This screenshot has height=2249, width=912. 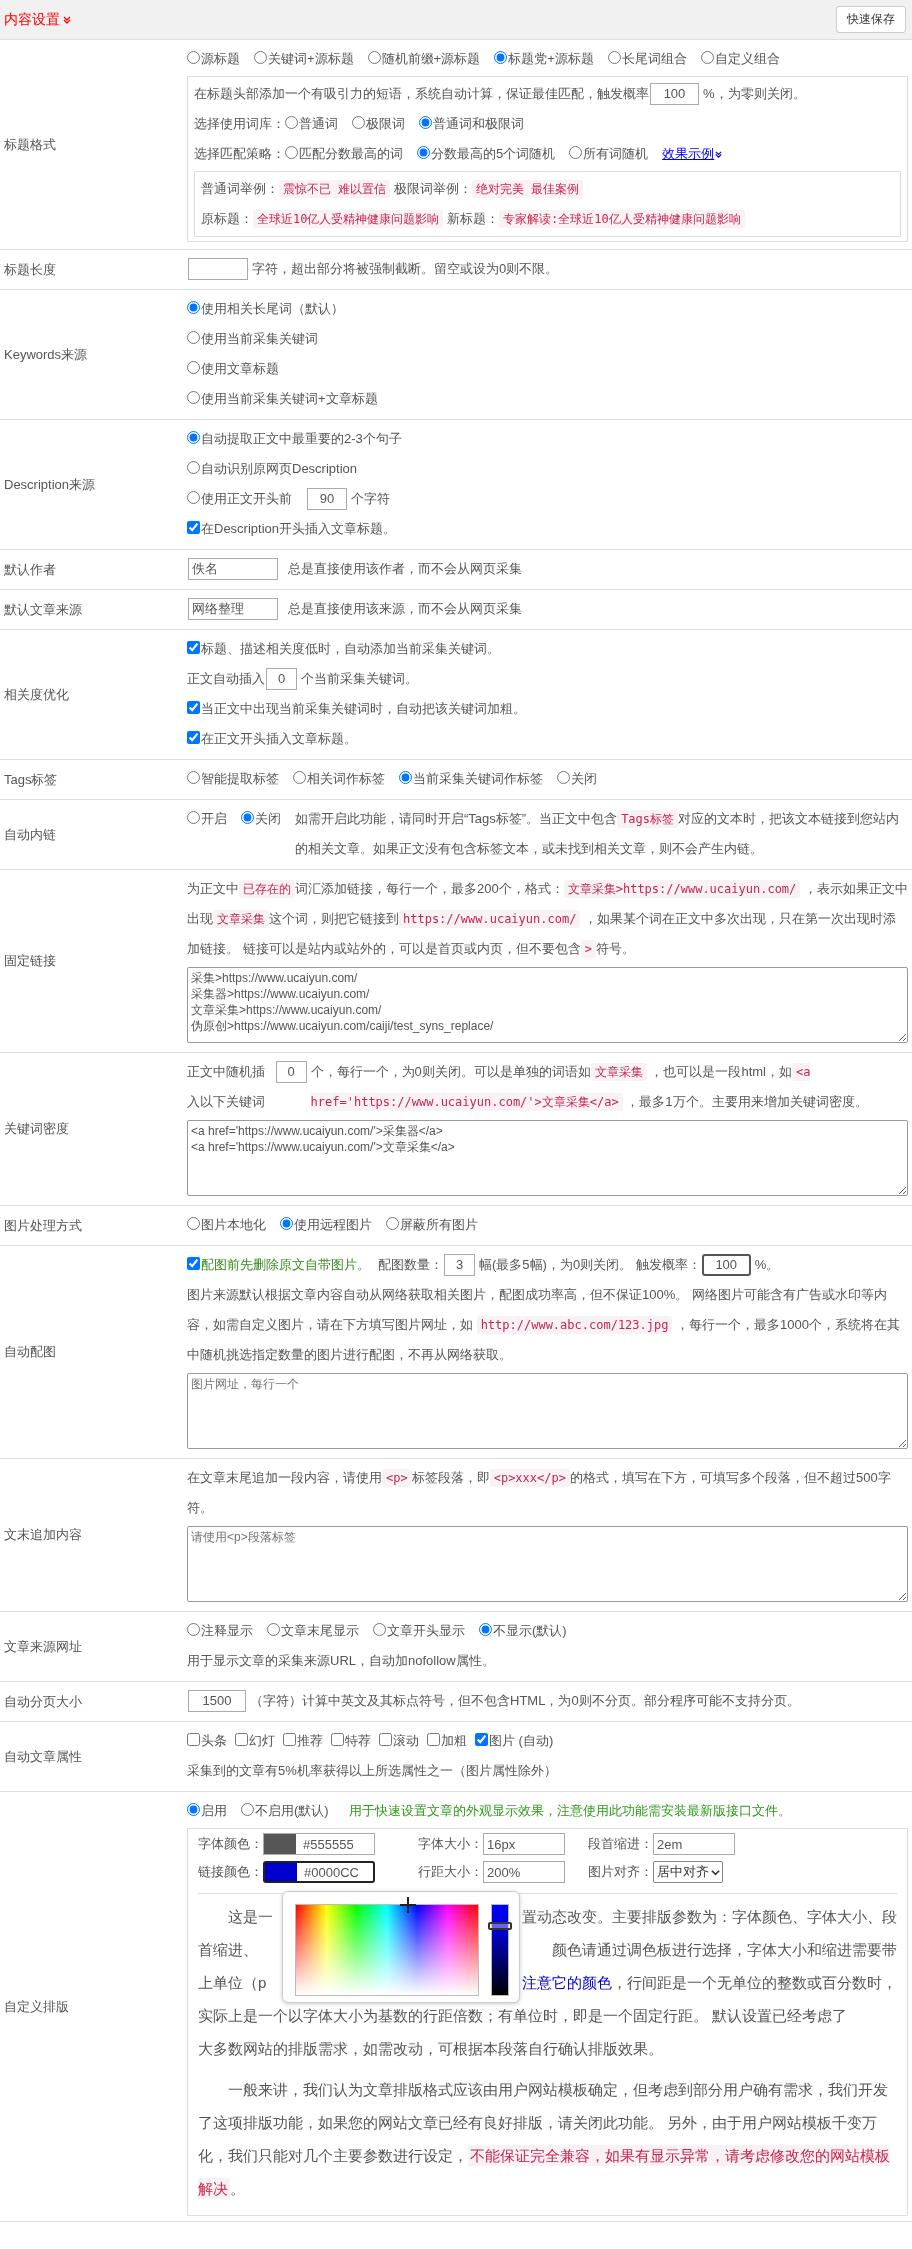 What do you see at coordinates (239, 499) in the screenshot?
I see `radio-option: 使用正文开头前` at bounding box center [239, 499].